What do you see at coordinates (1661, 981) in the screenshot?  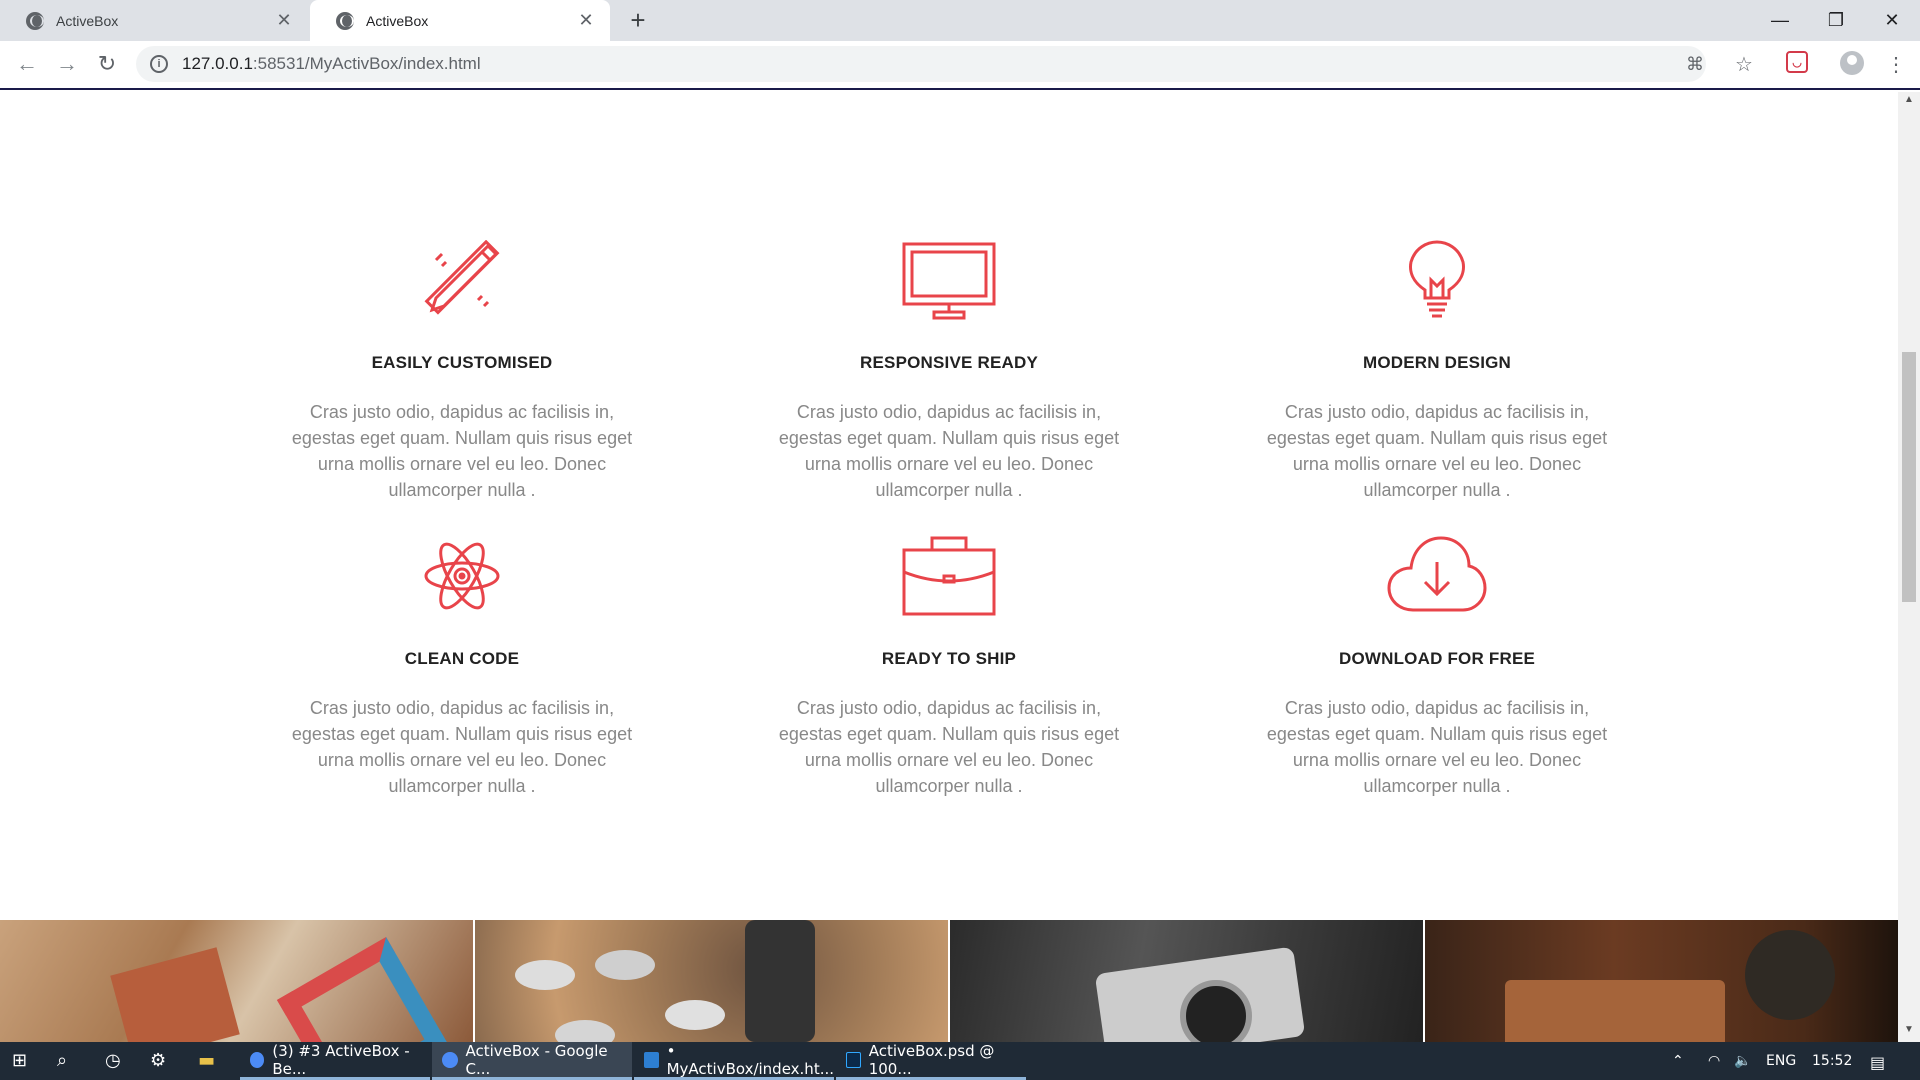 I see `gallery-photo-wooden-box` at bounding box center [1661, 981].